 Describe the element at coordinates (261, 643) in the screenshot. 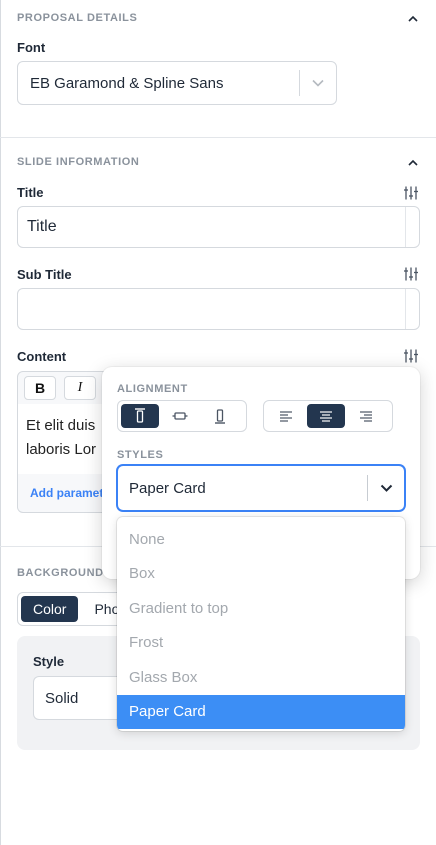

I see `option-frost: Frost` at that location.